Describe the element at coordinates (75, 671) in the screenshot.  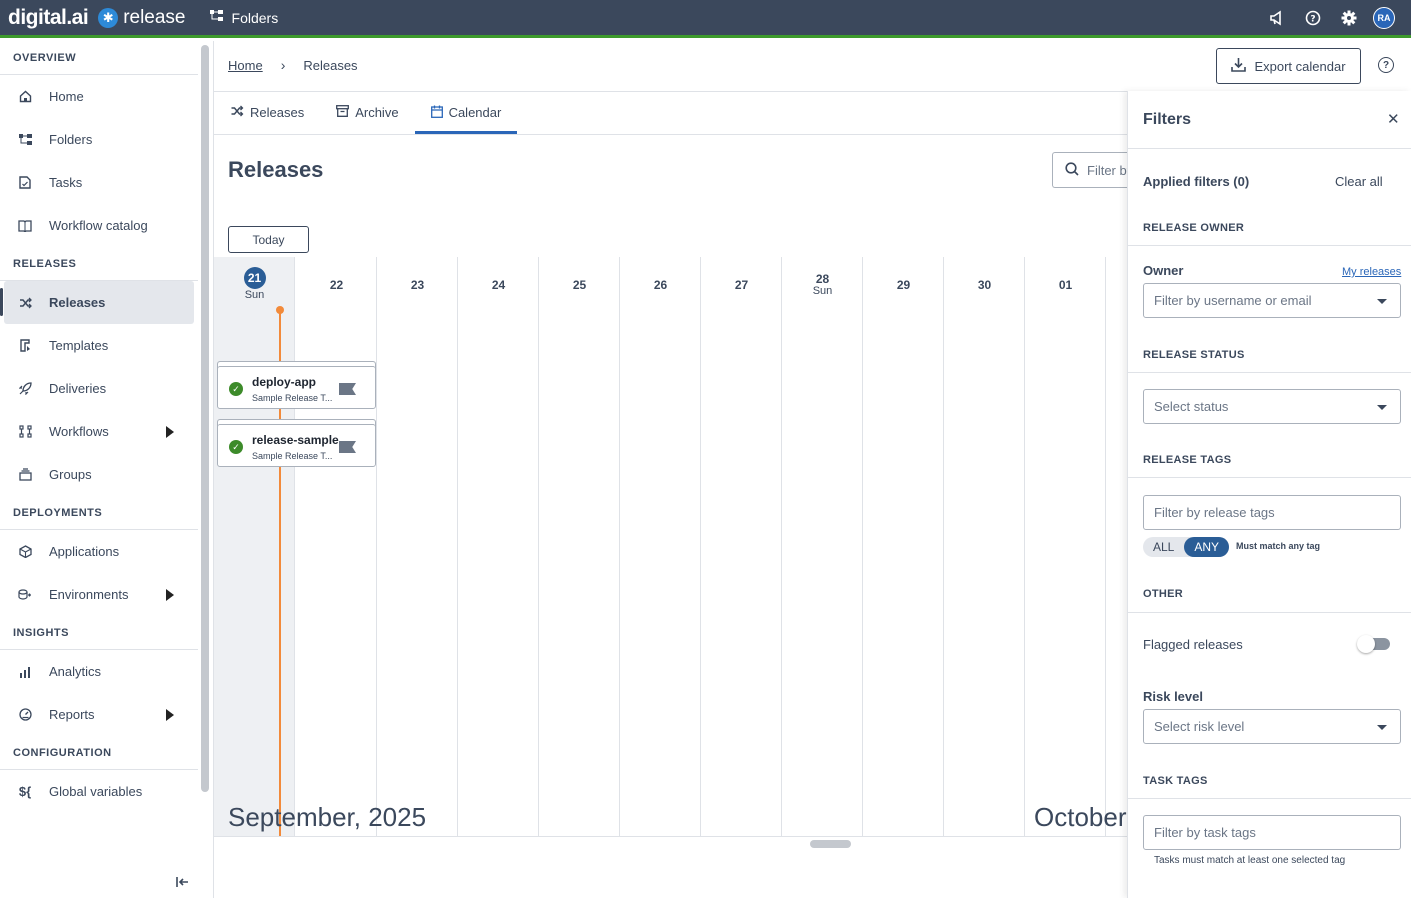
I see `sidebar-item-label: Analytics` at that location.